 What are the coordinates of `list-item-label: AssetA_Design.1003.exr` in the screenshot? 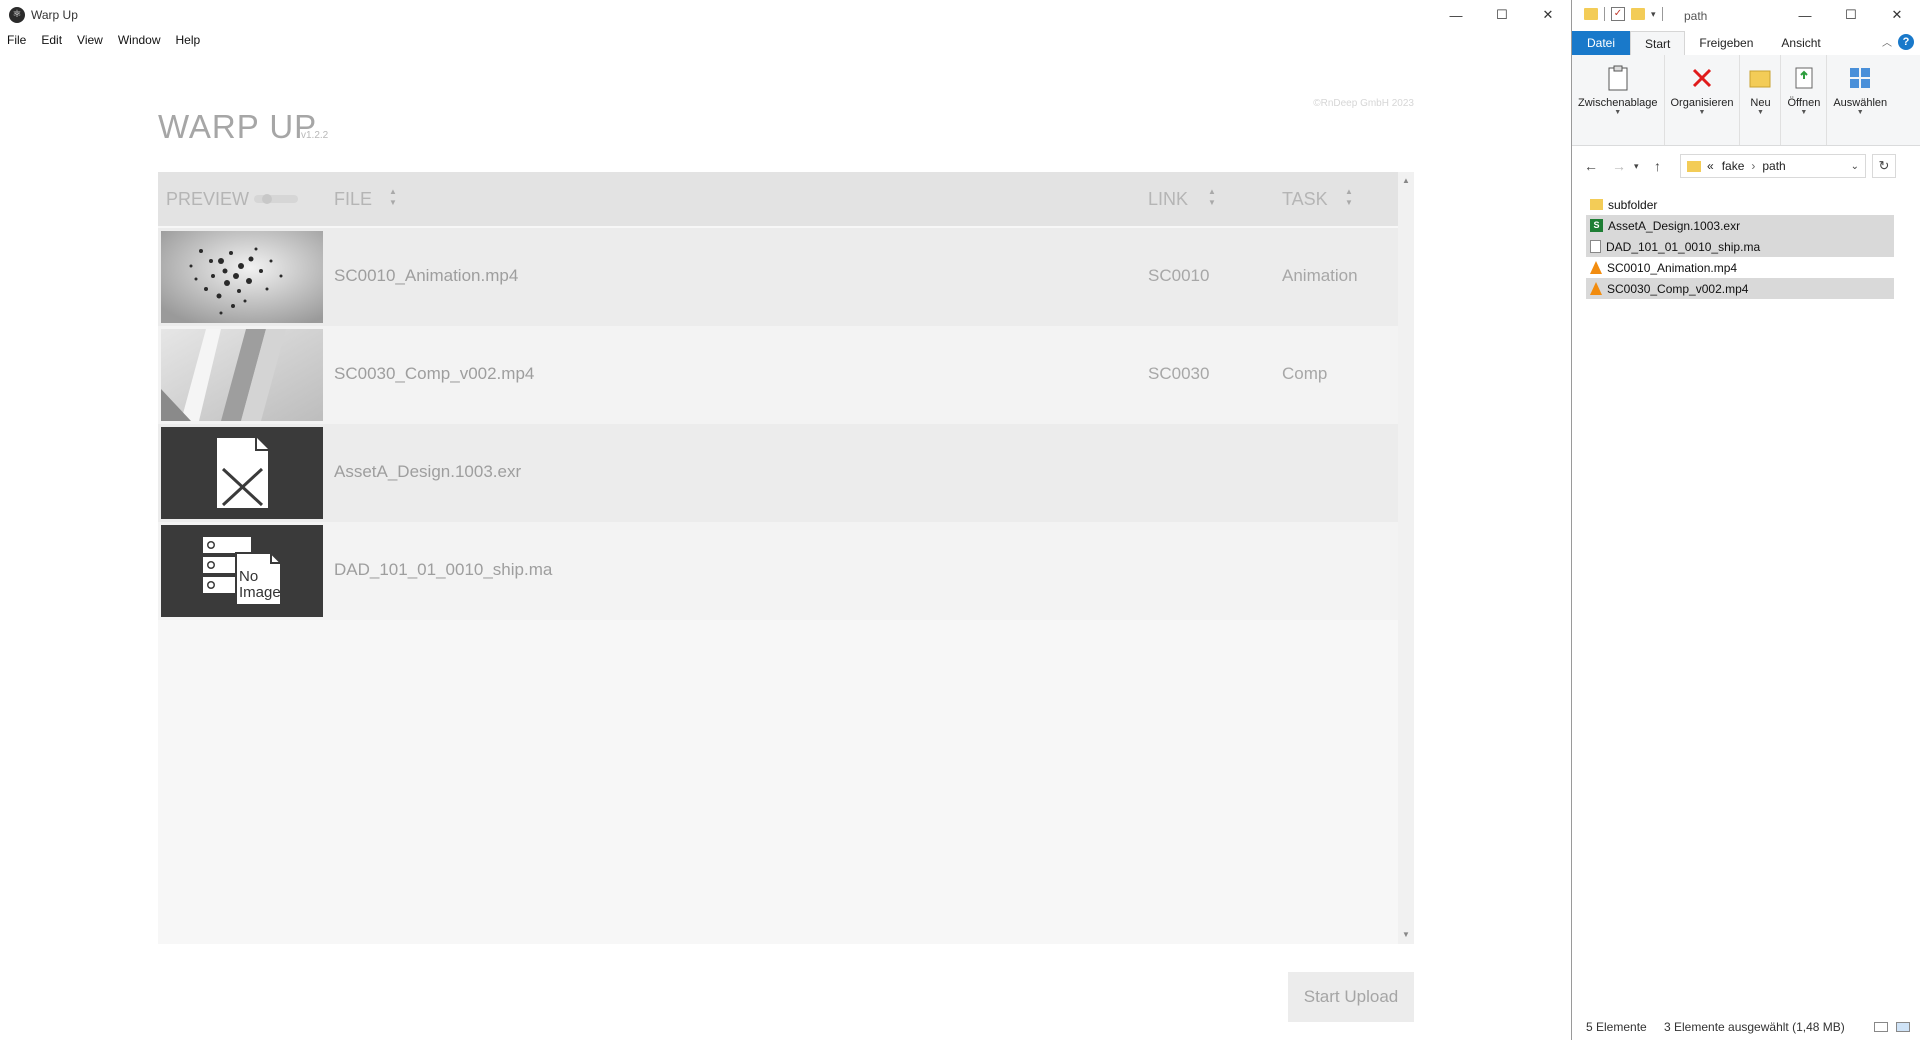 It's located at (1674, 225).